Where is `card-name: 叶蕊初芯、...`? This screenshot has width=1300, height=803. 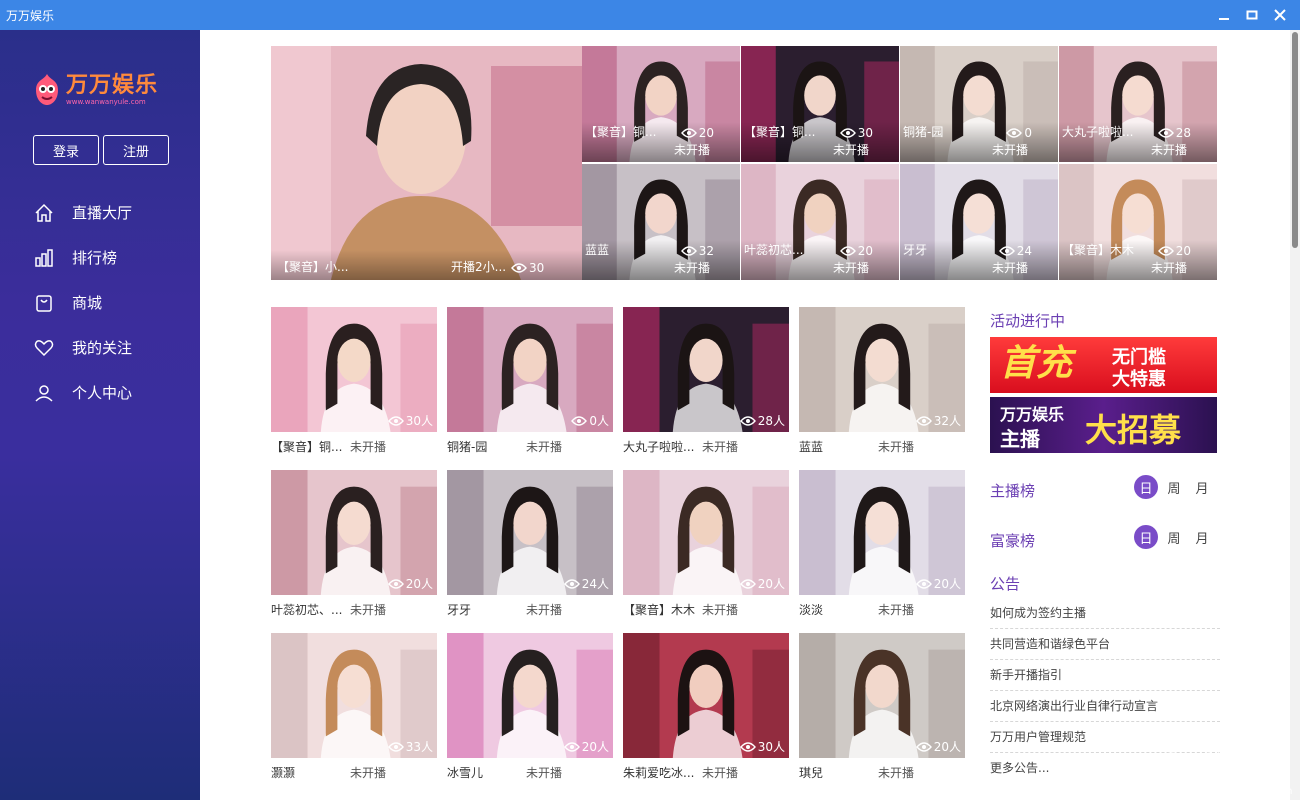 card-name: 叶蕊初芯、... is located at coordinates (310, 609).